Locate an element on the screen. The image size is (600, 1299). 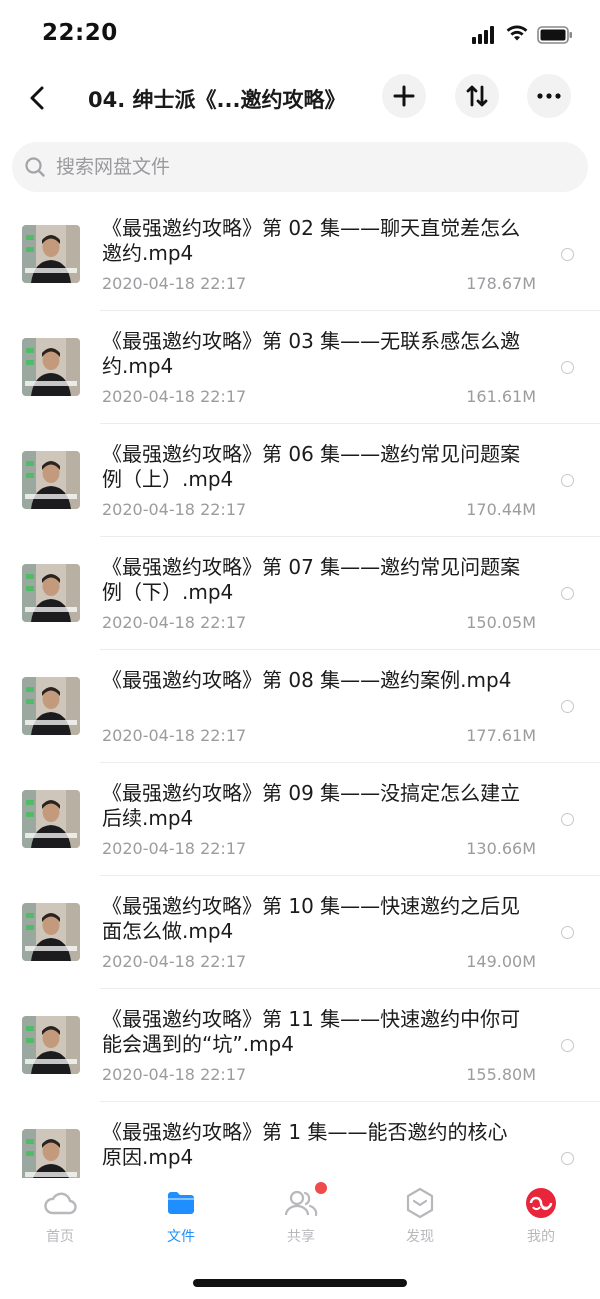
discover-icon is located at coordinates (420, 1203).